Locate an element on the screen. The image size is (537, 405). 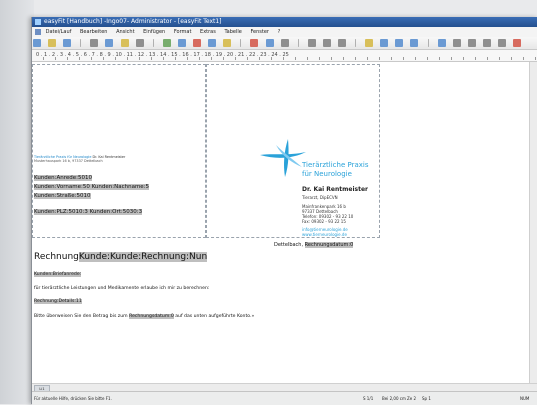
menu-window: Fenster is located at coordinates (259, 32).